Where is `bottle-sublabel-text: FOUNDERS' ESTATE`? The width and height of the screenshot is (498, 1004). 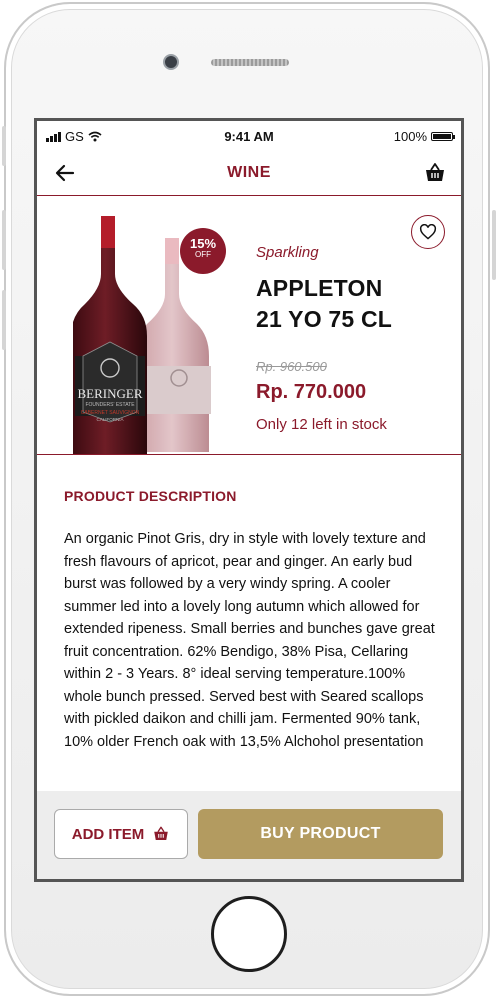
bottle-sublabel-text: FOUNDERS' ESTATE is located at coordinates (110, 405).